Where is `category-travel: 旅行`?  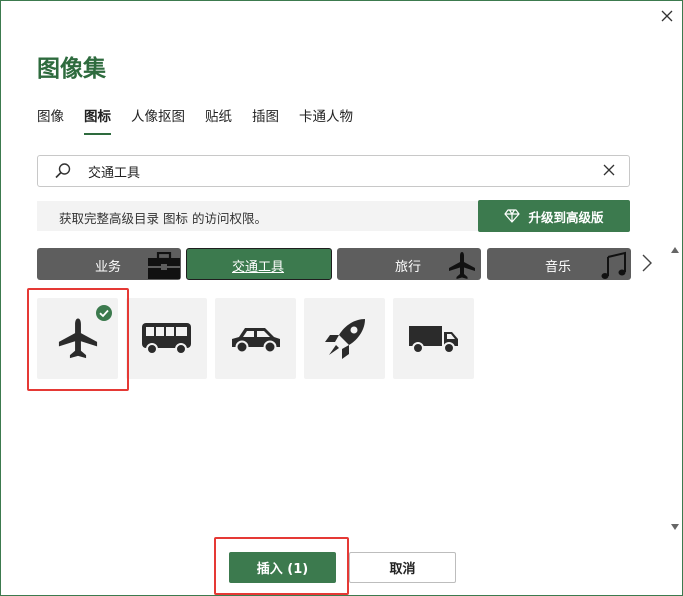 category-travel: 旅行 is located at coordinates (409, 264).